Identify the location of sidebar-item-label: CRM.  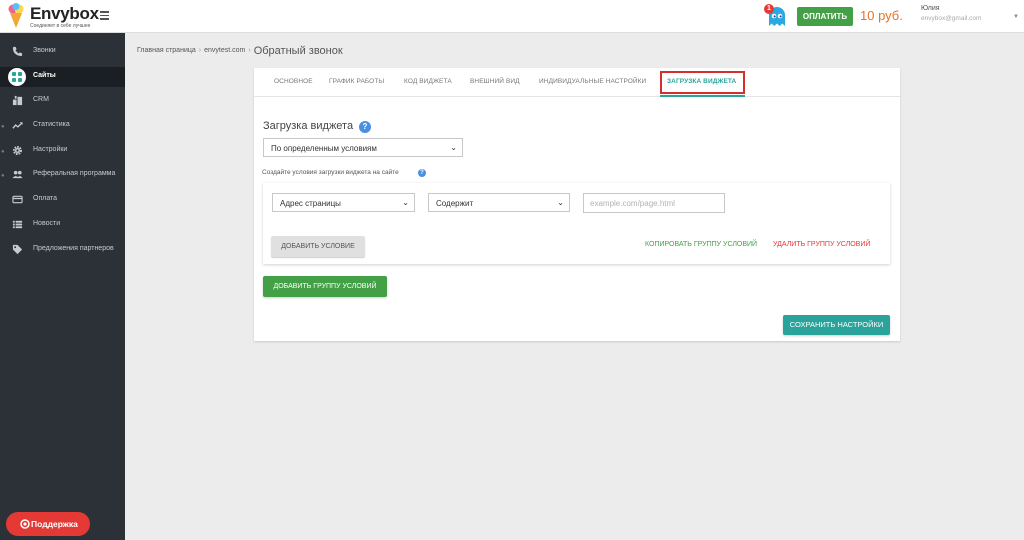
(41, 99).